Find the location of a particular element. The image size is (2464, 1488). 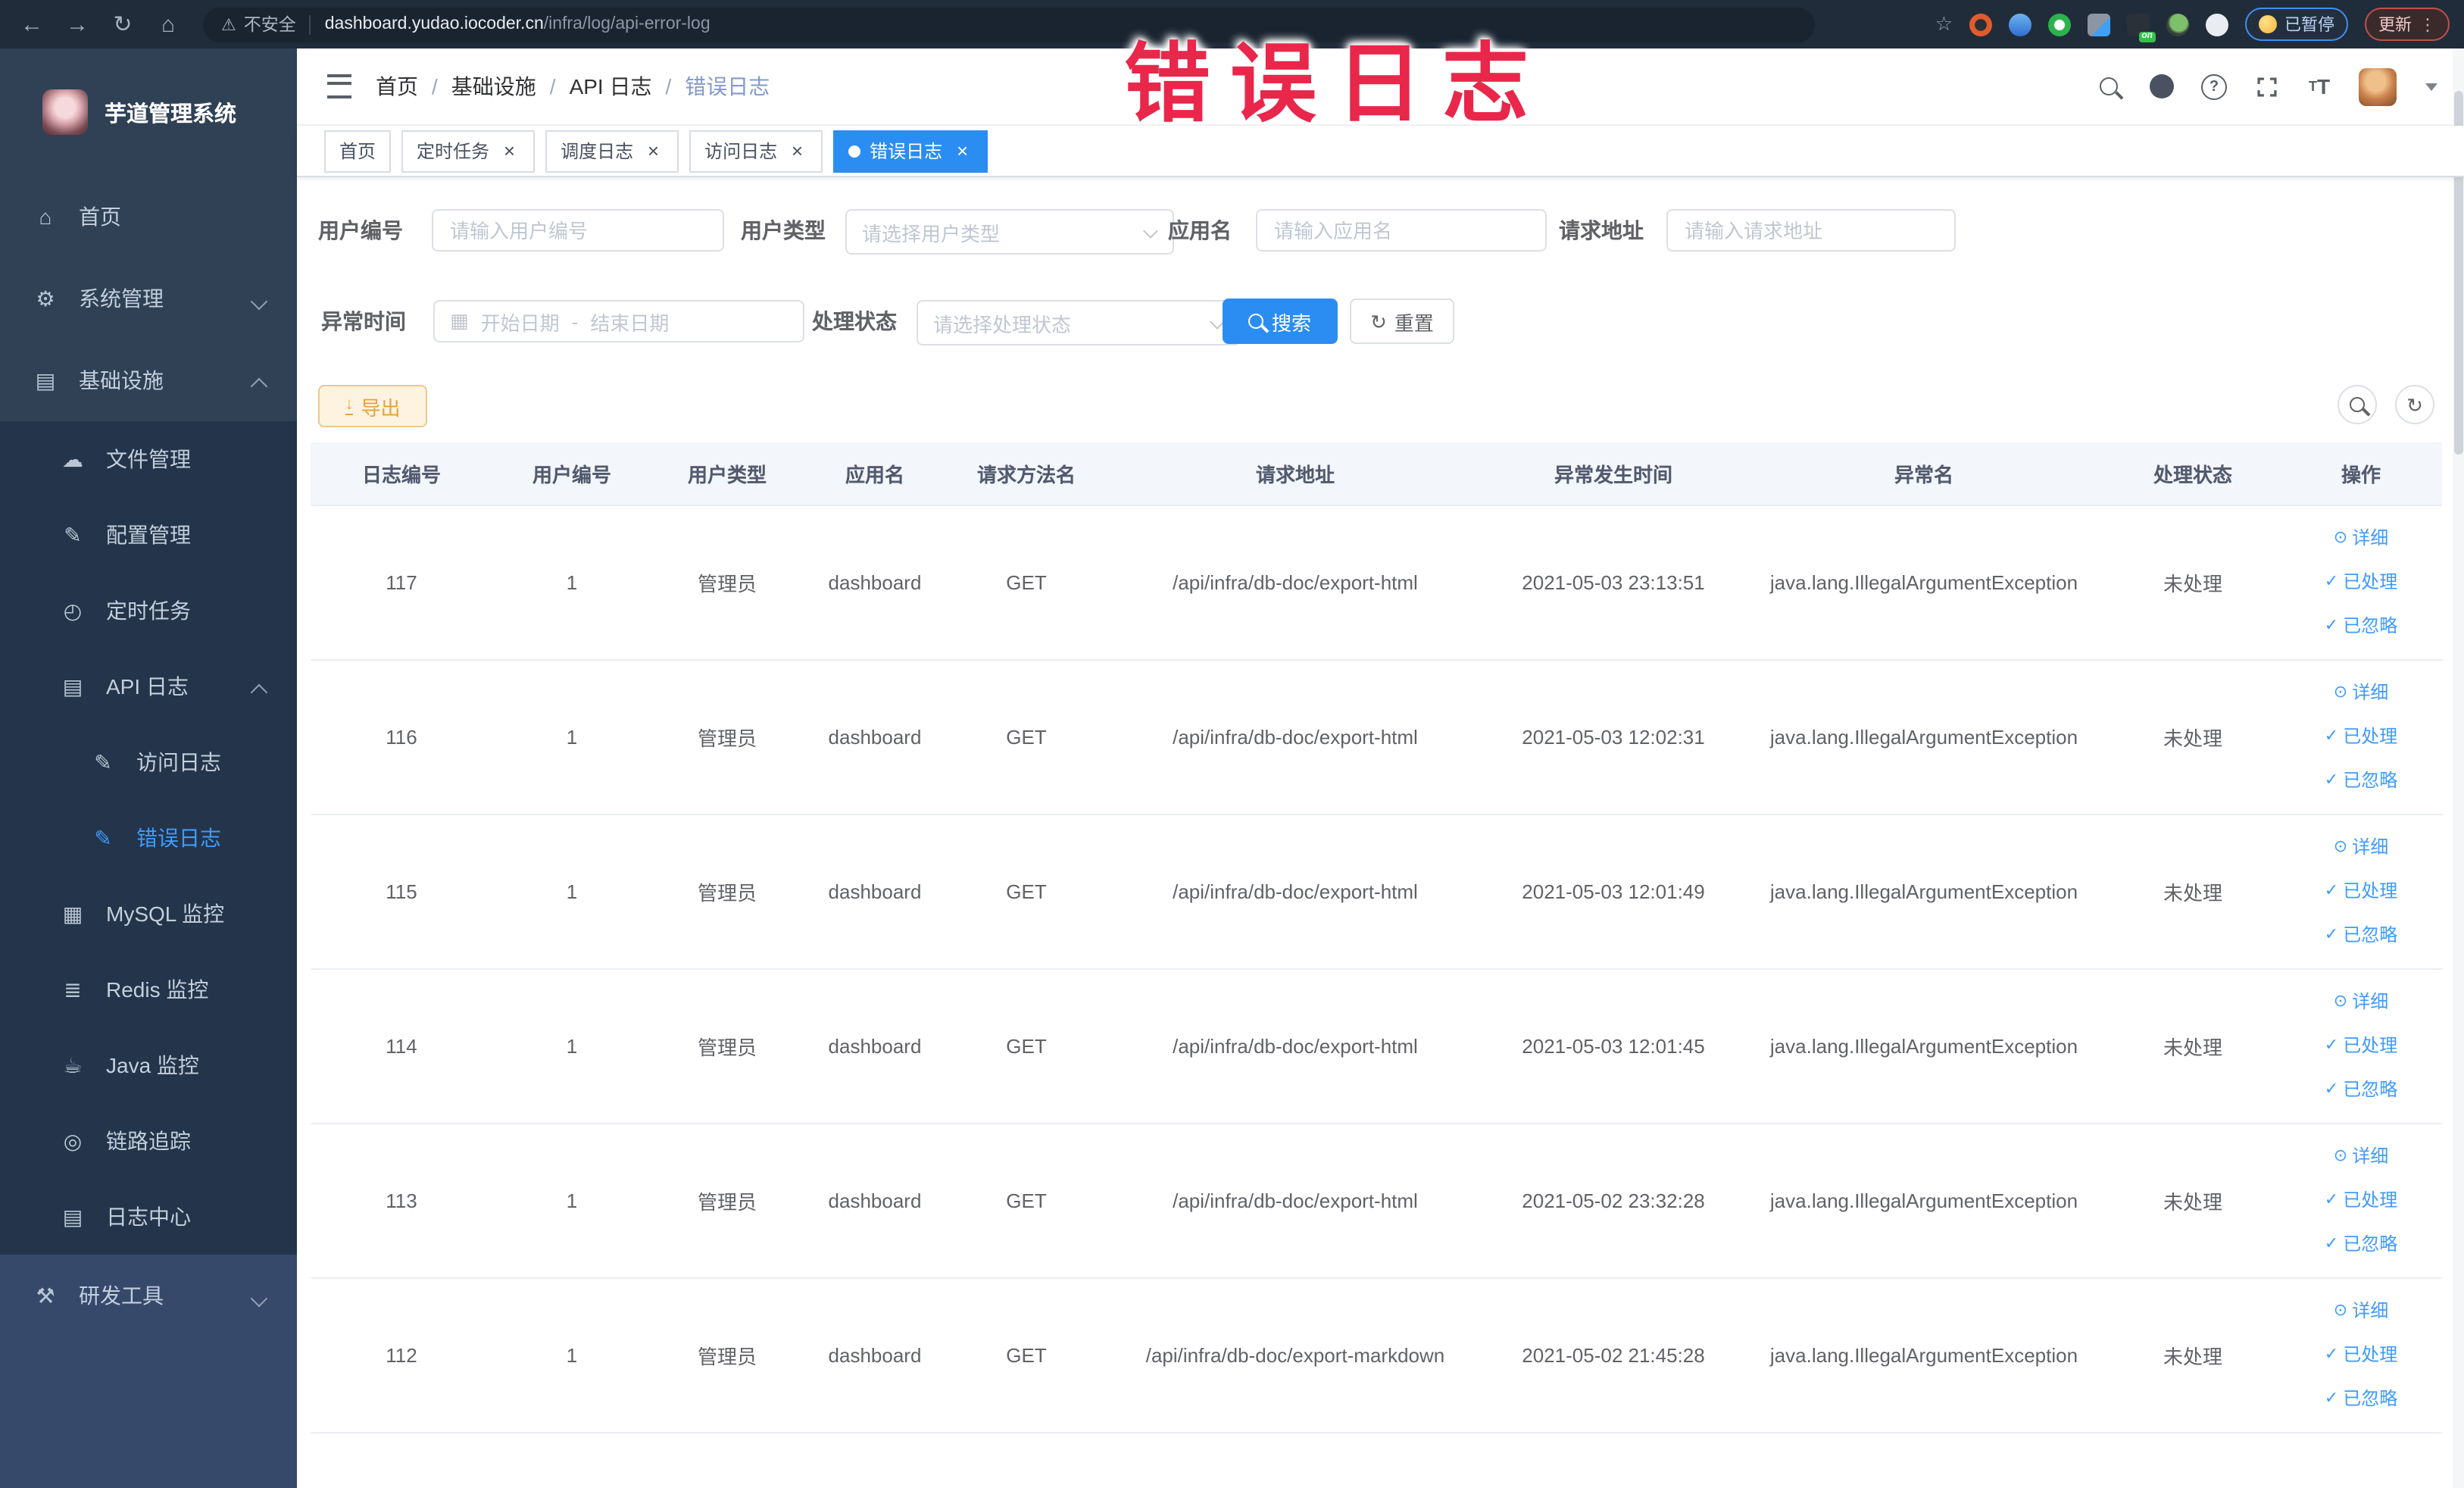

tab-label: 访问日志 is located at coordinates (741, 151).